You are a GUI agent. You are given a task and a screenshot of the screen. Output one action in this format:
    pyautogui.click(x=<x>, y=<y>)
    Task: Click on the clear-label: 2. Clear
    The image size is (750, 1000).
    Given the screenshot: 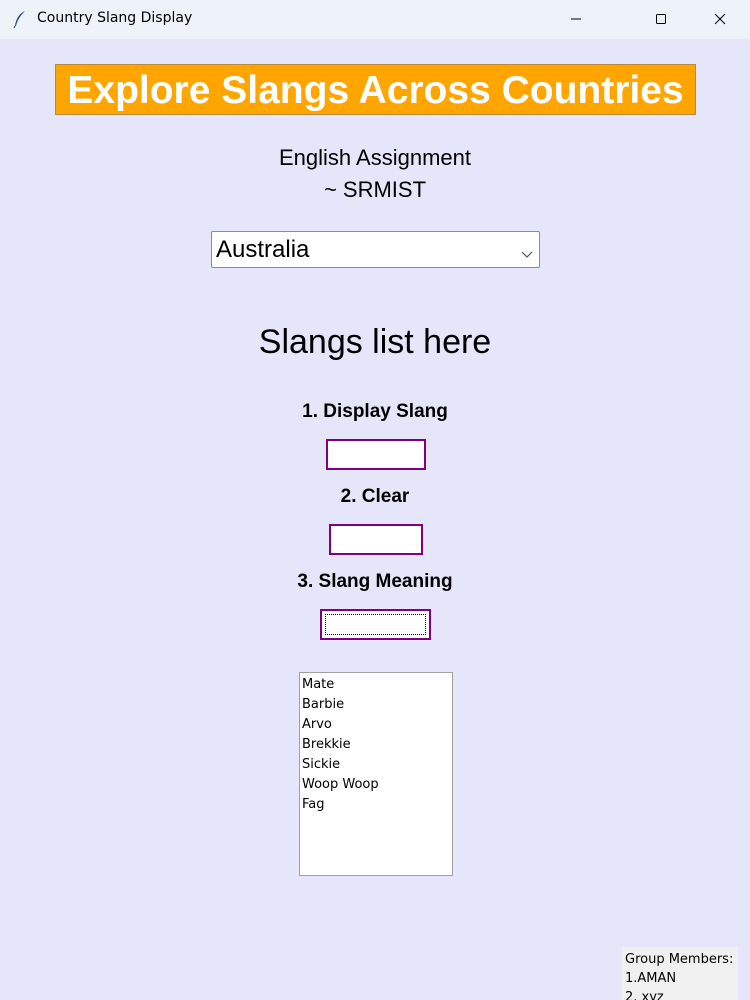 What is the action you would take?
    pyautogui.click(x=375, y=496)
    